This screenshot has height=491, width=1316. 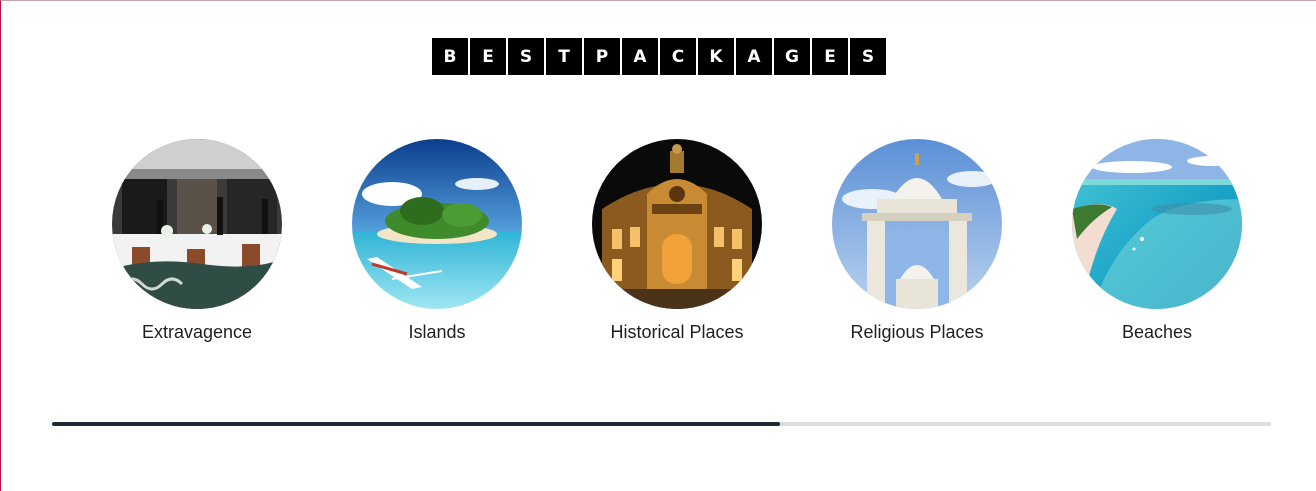 I want to click on turquoise-lagoon-image, so click(x=1157, y=224).